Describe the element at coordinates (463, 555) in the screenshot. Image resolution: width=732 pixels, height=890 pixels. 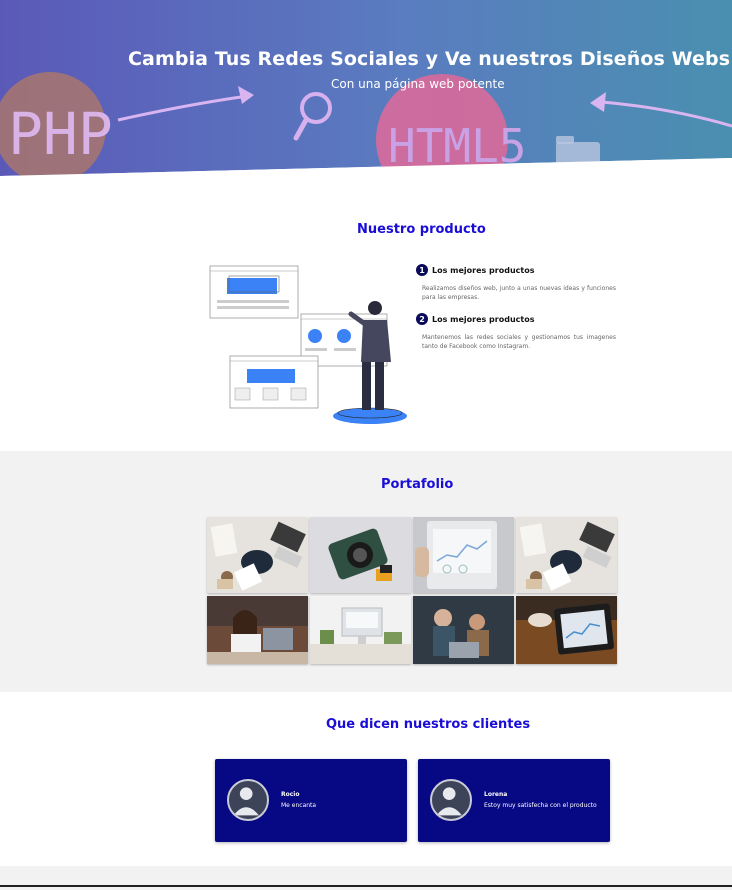
I see `portfolio-image-tablet` at that location.